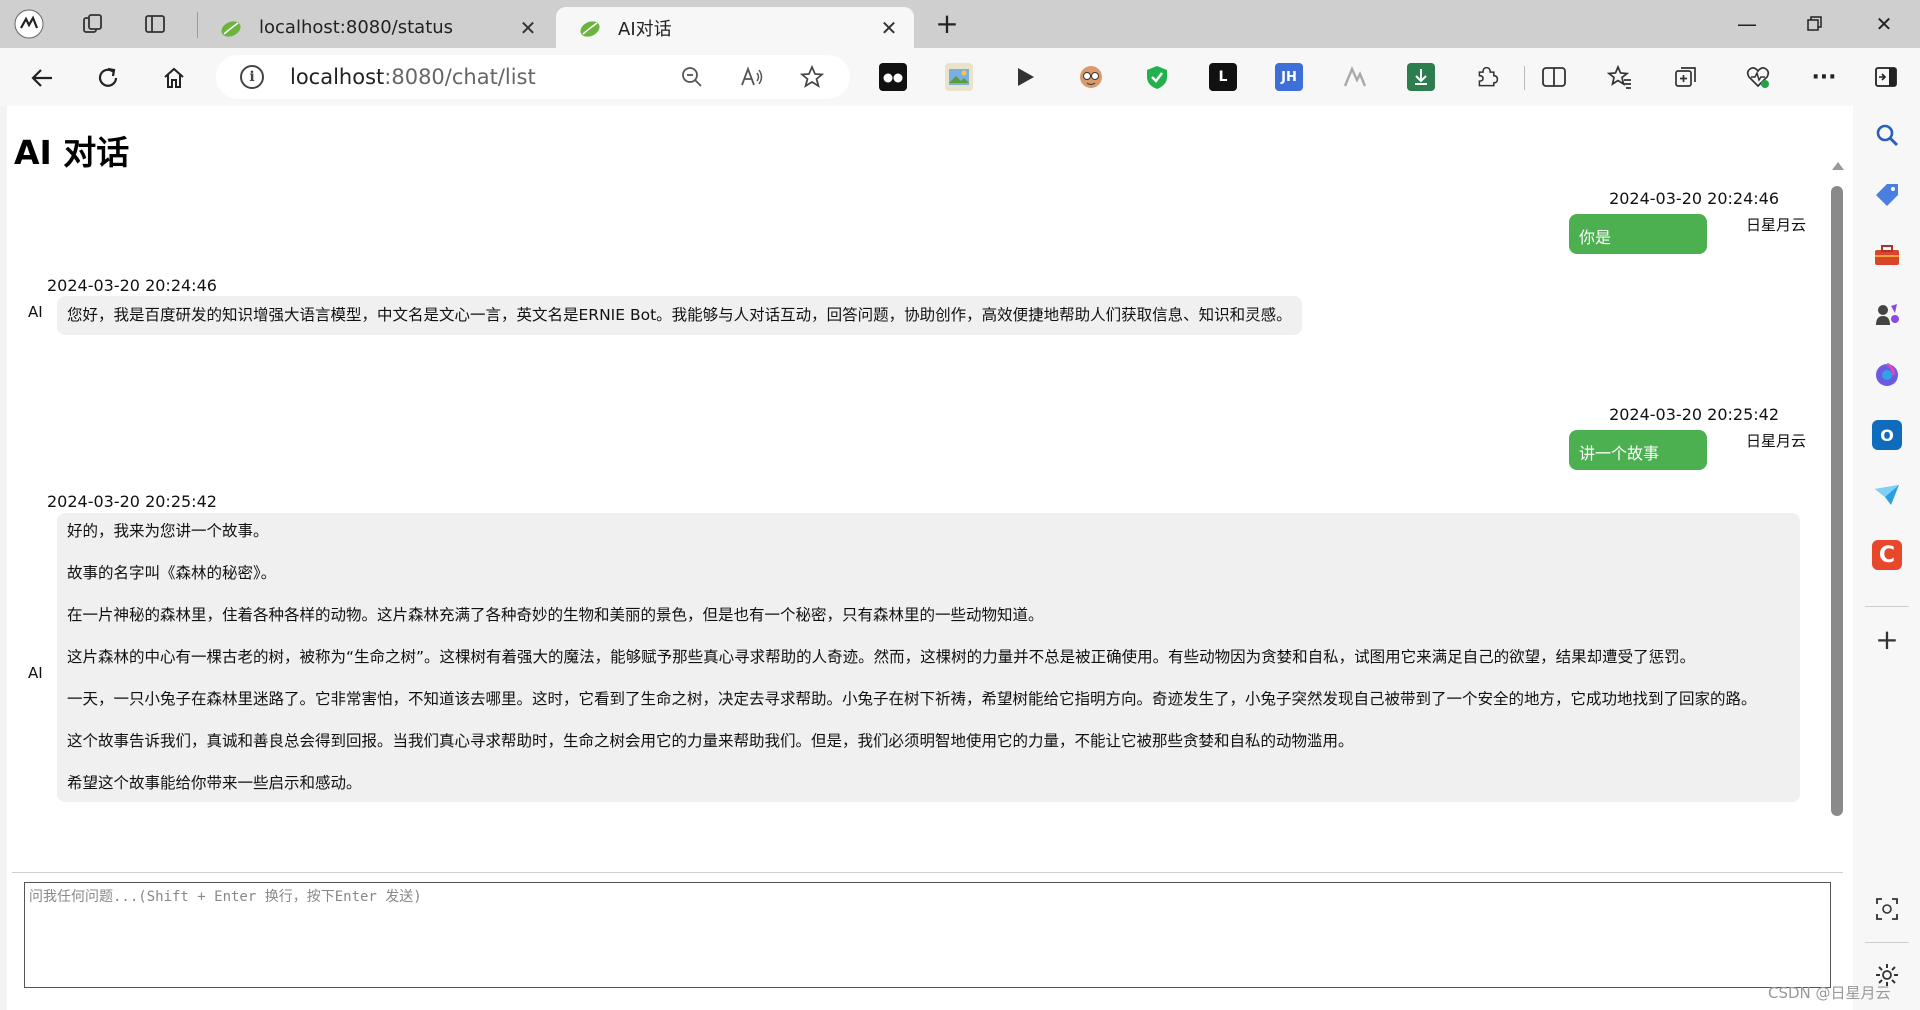  Describe the element at coordinates (1887, 495) in the screenshot. I see `sidebar-send-icon` at that location.